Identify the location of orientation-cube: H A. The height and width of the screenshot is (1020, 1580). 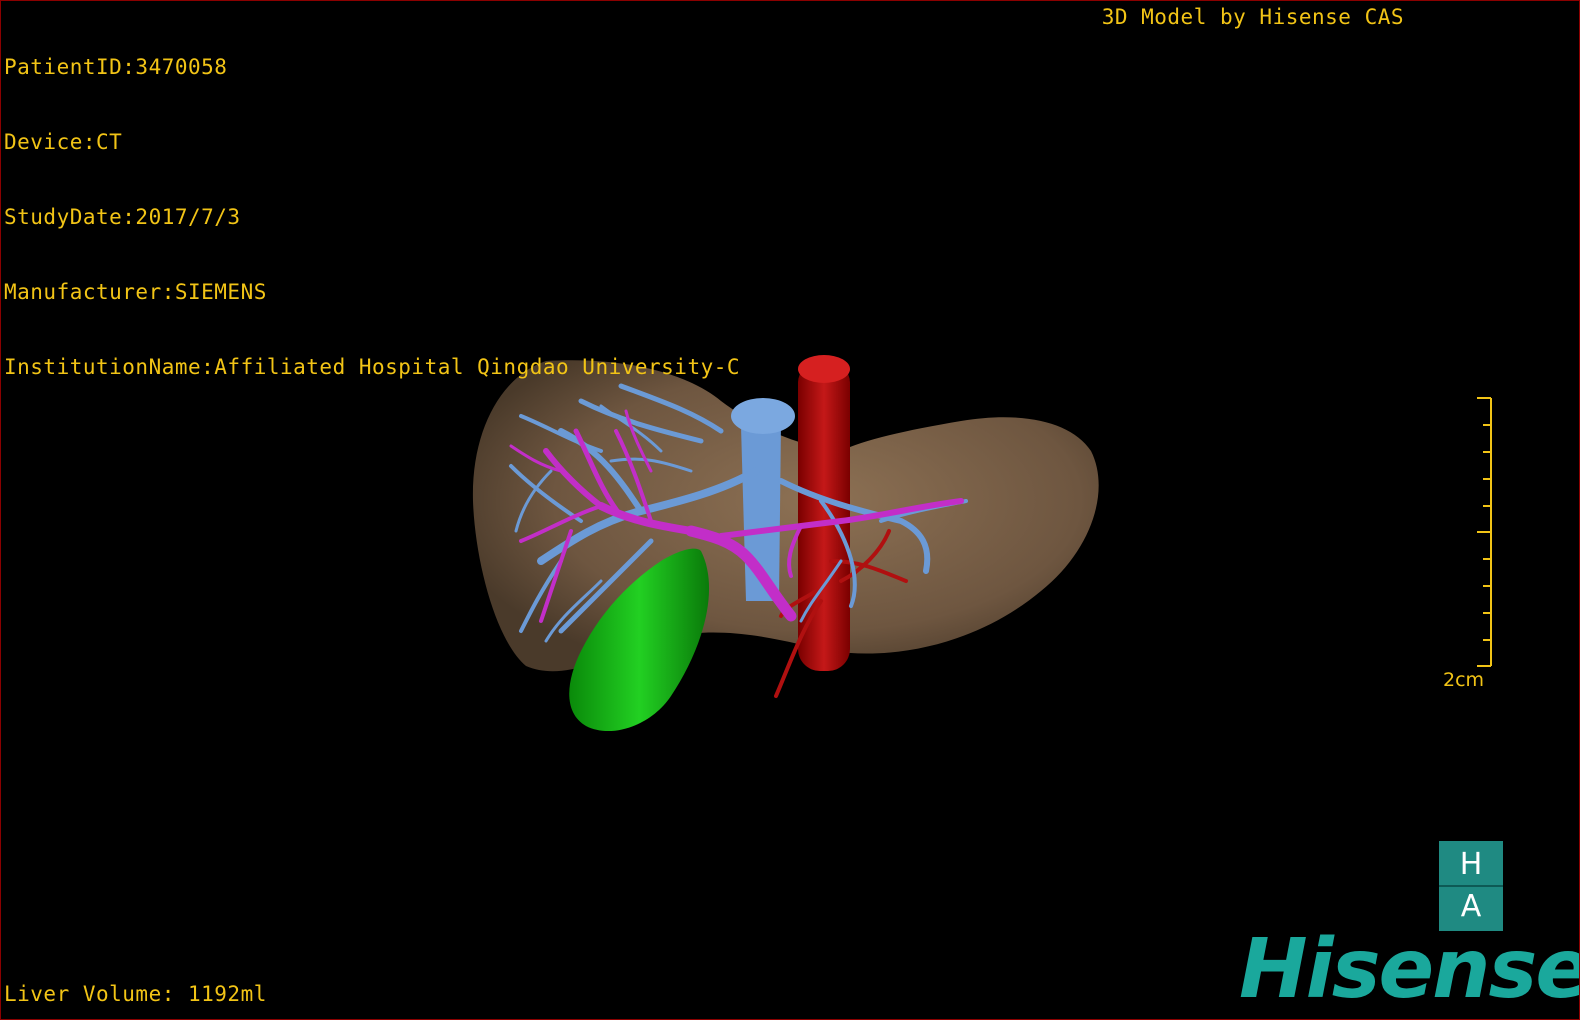
(1471, 886).